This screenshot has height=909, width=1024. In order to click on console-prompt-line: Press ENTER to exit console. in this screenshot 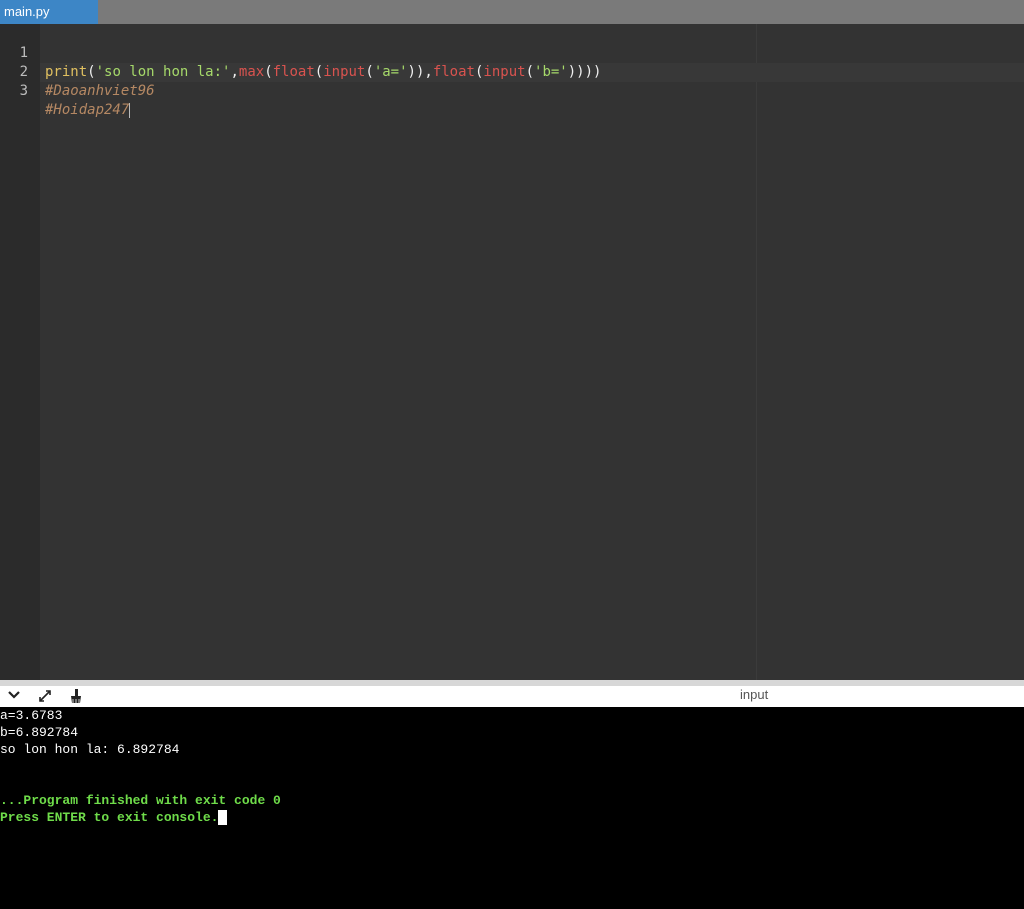, I will do `click(114, 817)`.